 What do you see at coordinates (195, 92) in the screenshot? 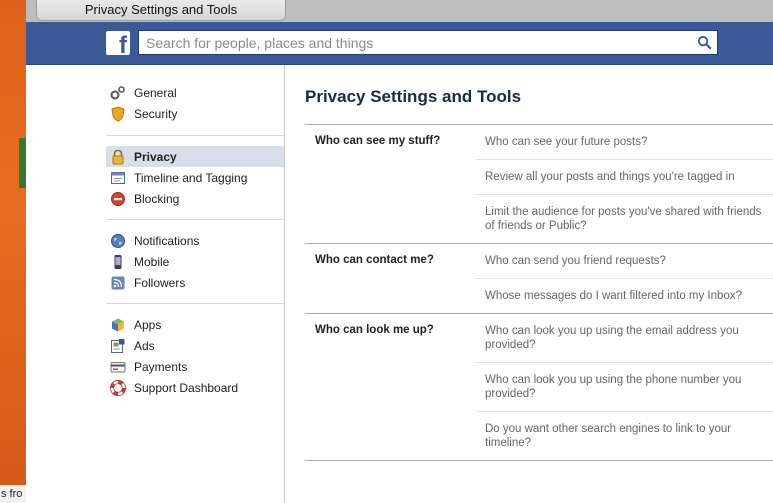
I see `sidebar-item-general: General` at bounding box center [195, 92].